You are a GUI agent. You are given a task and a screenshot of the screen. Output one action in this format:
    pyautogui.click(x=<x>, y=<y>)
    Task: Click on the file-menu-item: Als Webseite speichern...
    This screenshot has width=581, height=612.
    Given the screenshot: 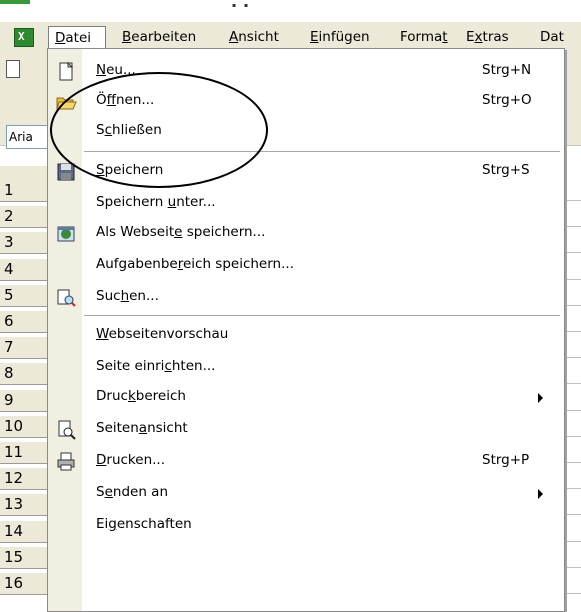 What is the action you would take?
    pyautogui.click(x=306, y=234)
    